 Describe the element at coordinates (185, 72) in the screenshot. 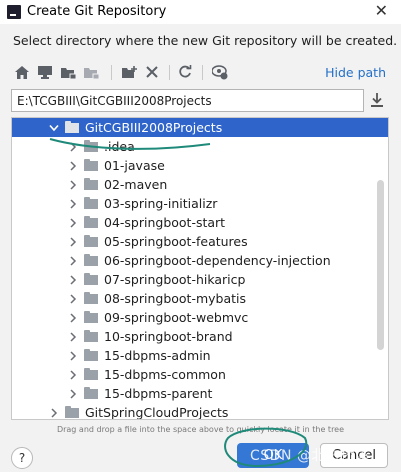

I see `refresh-icon` at that location.